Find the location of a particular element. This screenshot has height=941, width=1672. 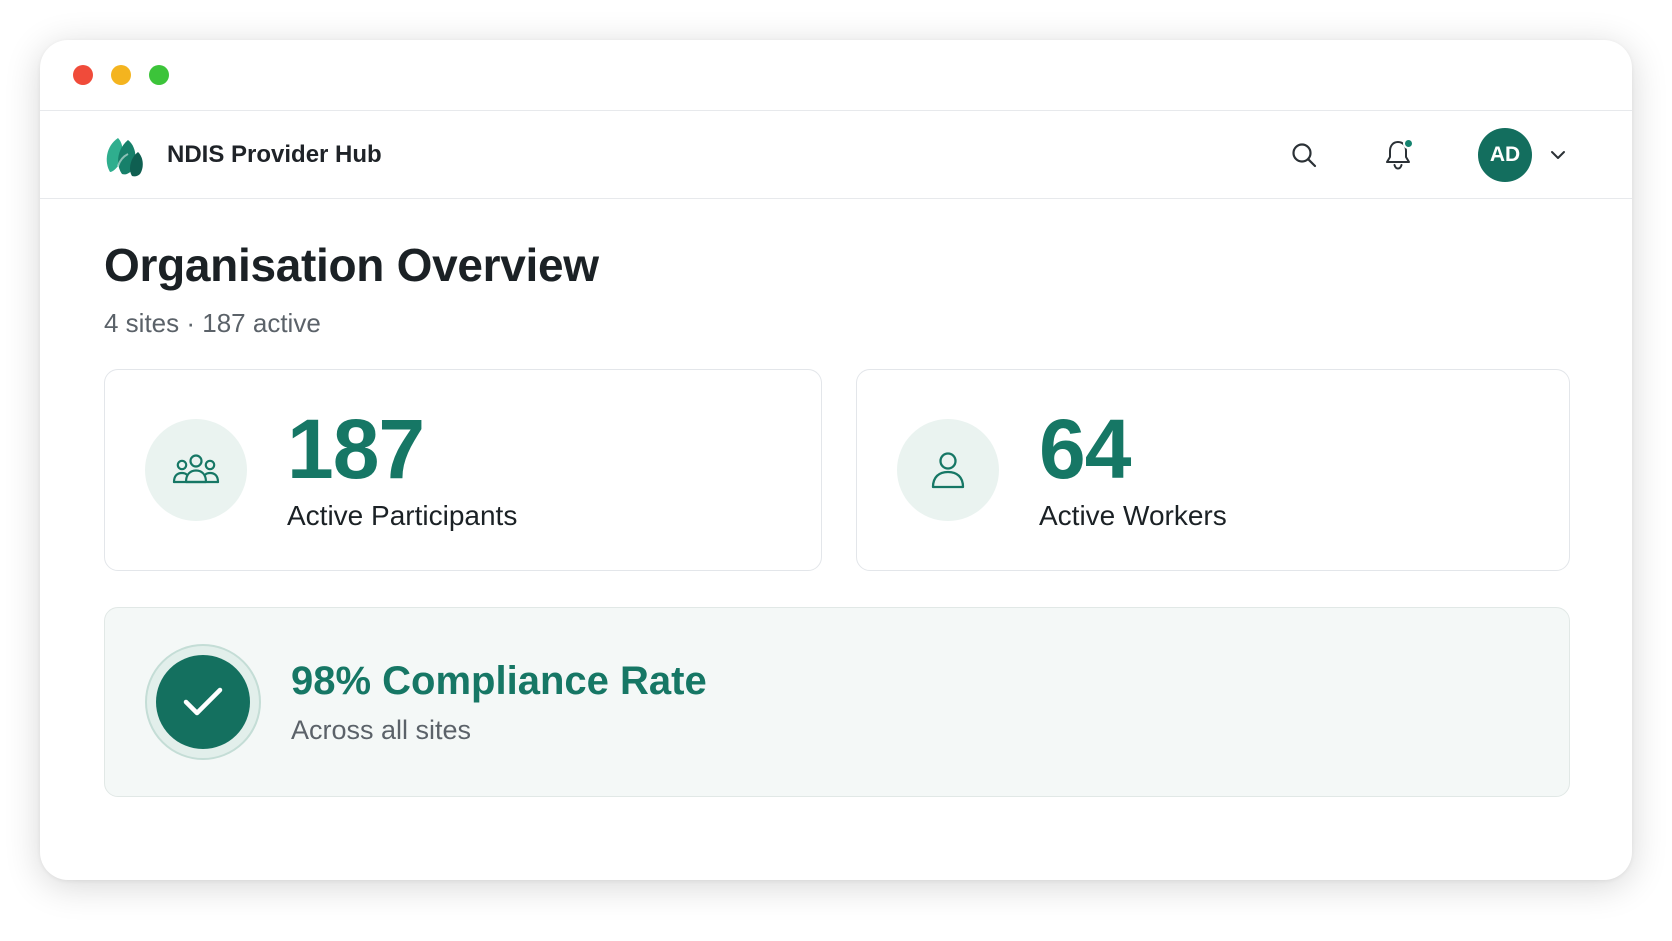

participants-stat-card: 187 Active Participants is located at coordinates (463, 470).